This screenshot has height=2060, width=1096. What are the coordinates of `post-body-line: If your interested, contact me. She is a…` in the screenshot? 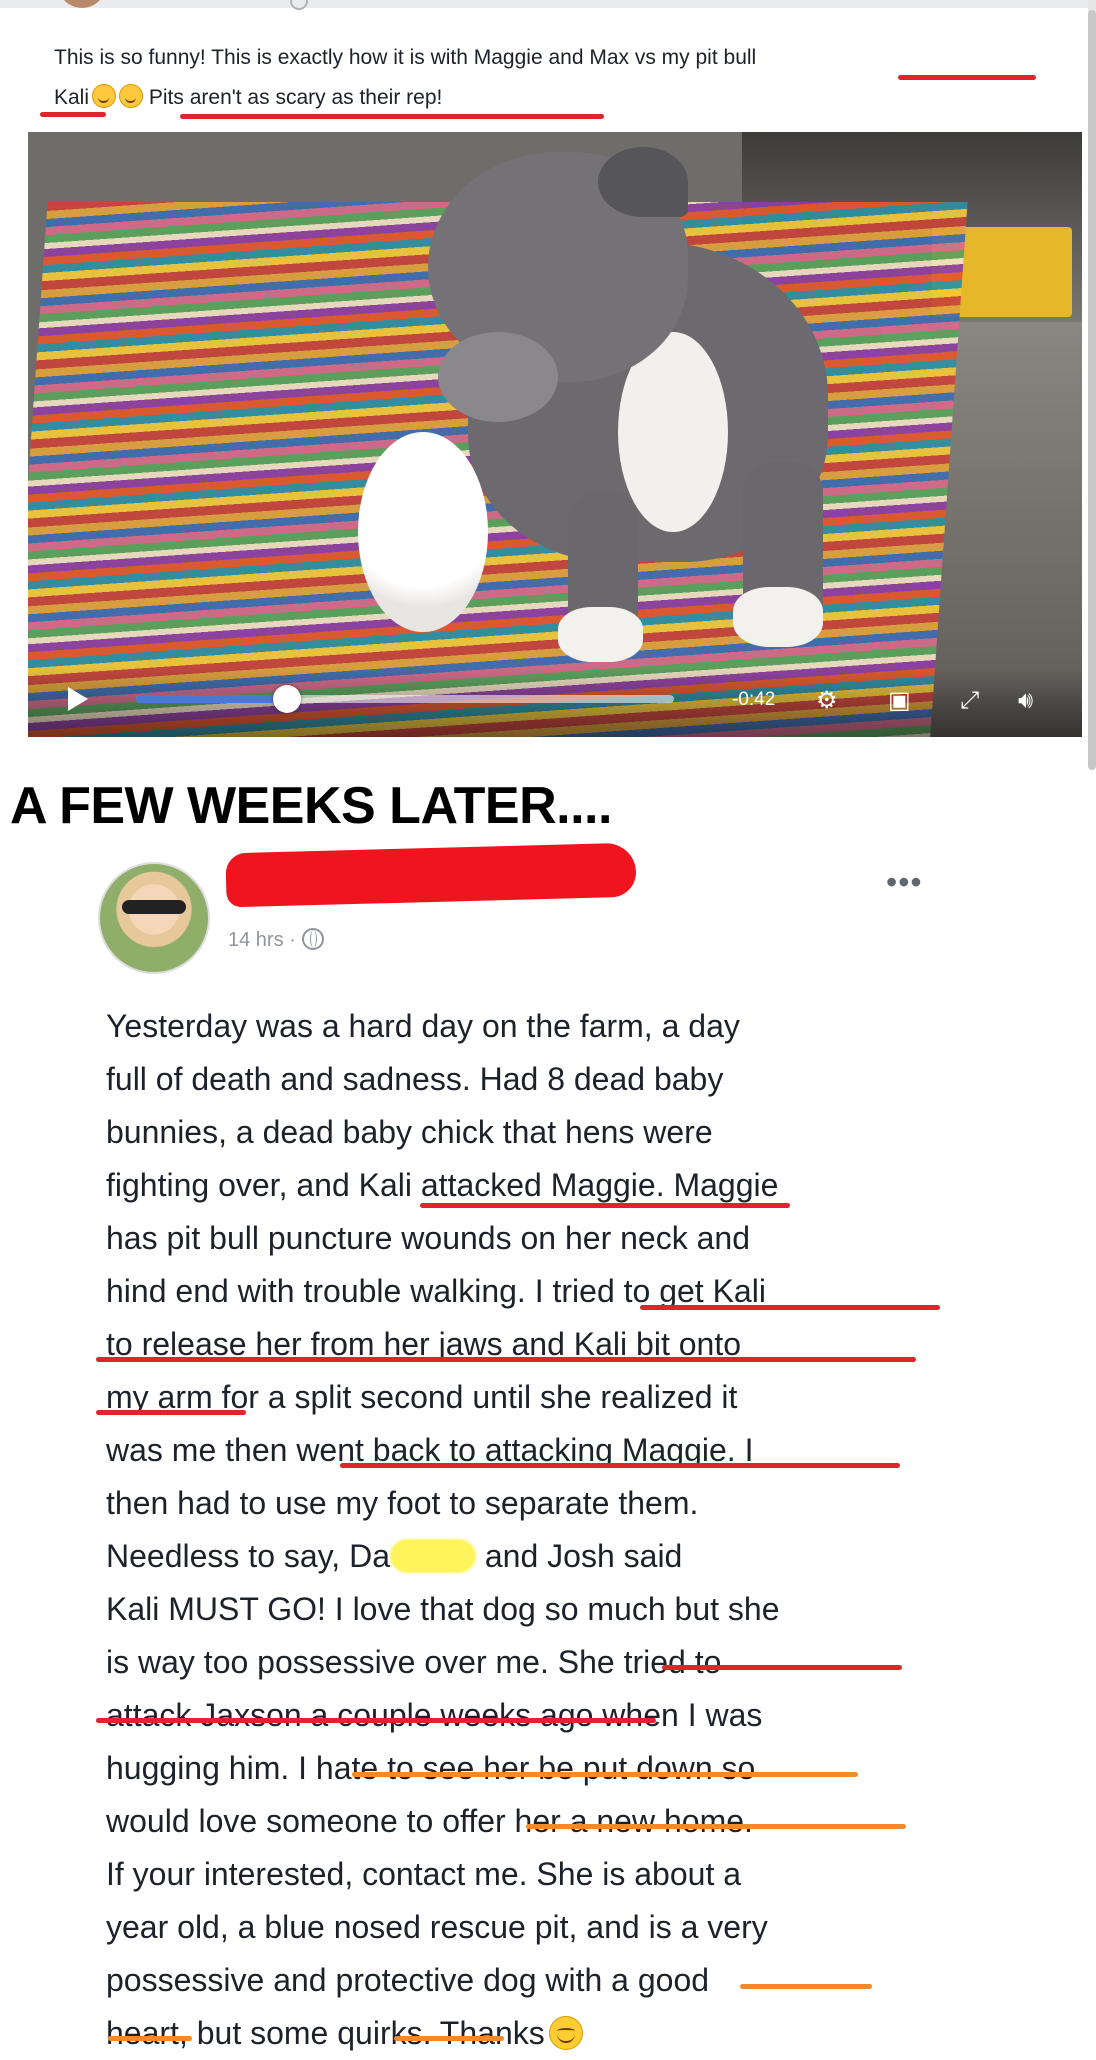 It's located at (424, 1874).